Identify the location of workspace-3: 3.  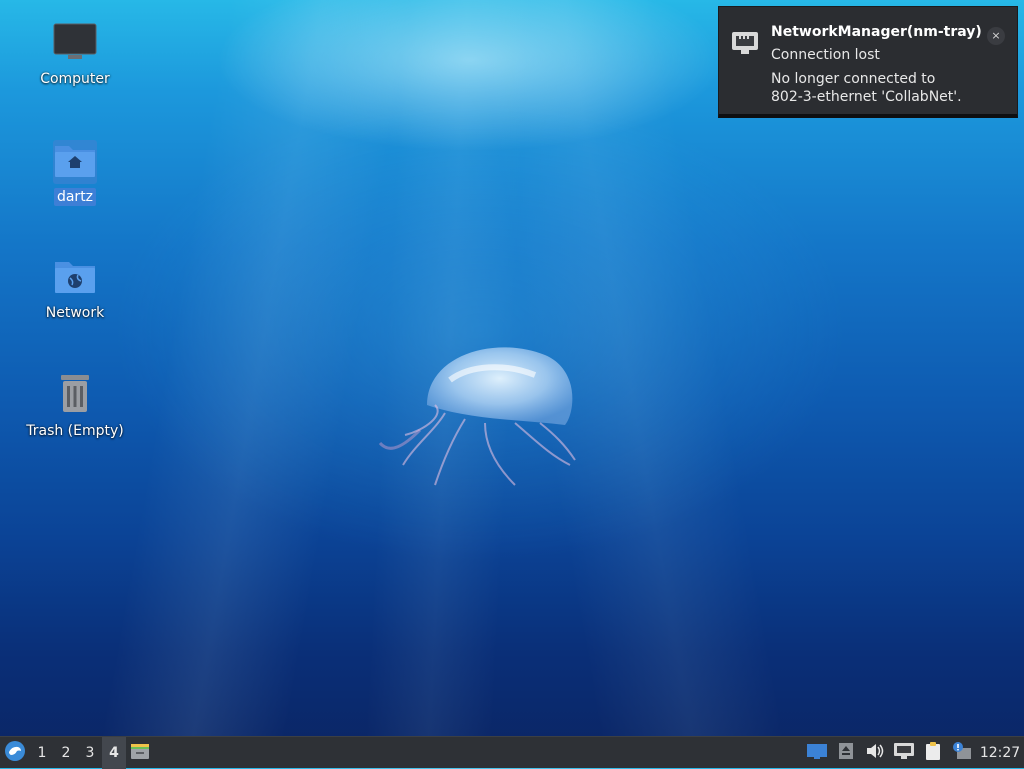
(90, 753).